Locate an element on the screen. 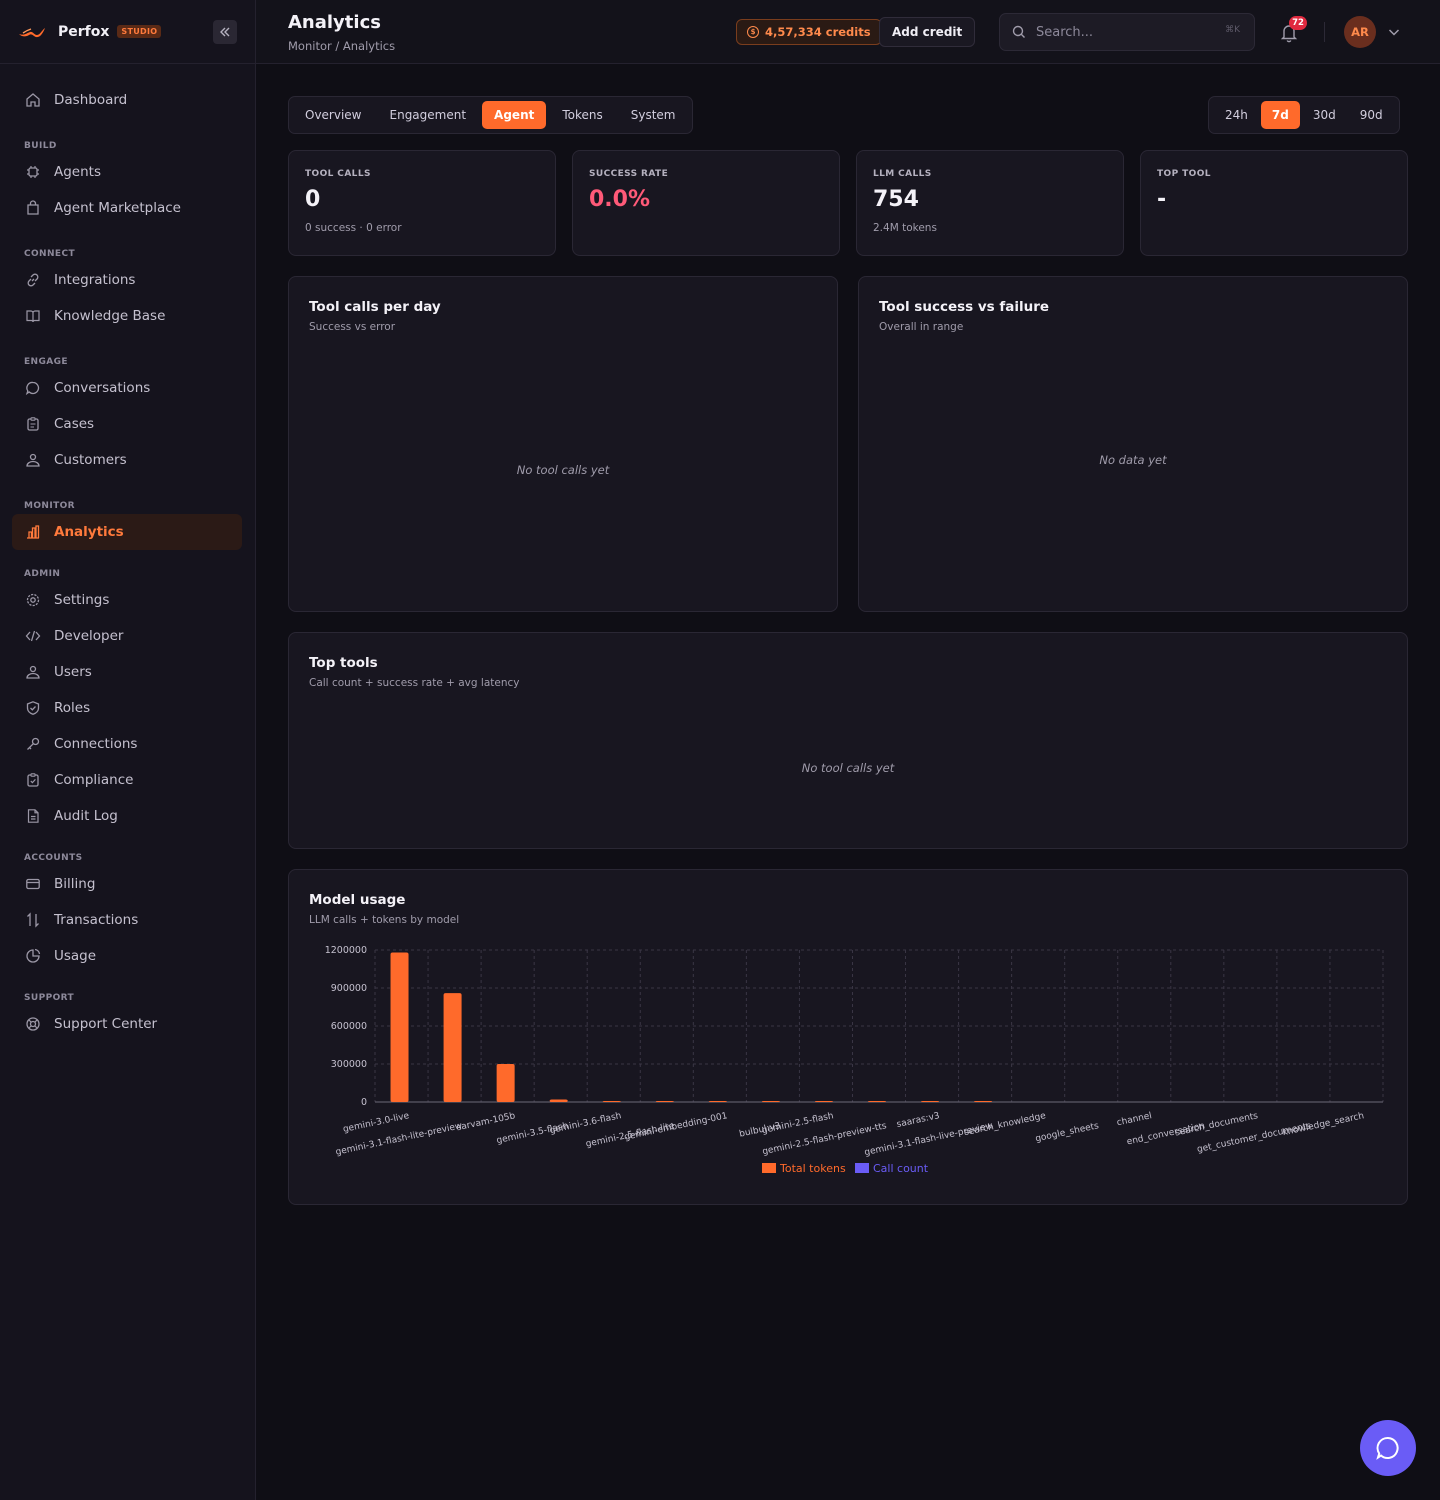 The height and width of the screenshot is (1500, 1440). sidebar-item-cases: Cases is located at coordinates (121, 424).